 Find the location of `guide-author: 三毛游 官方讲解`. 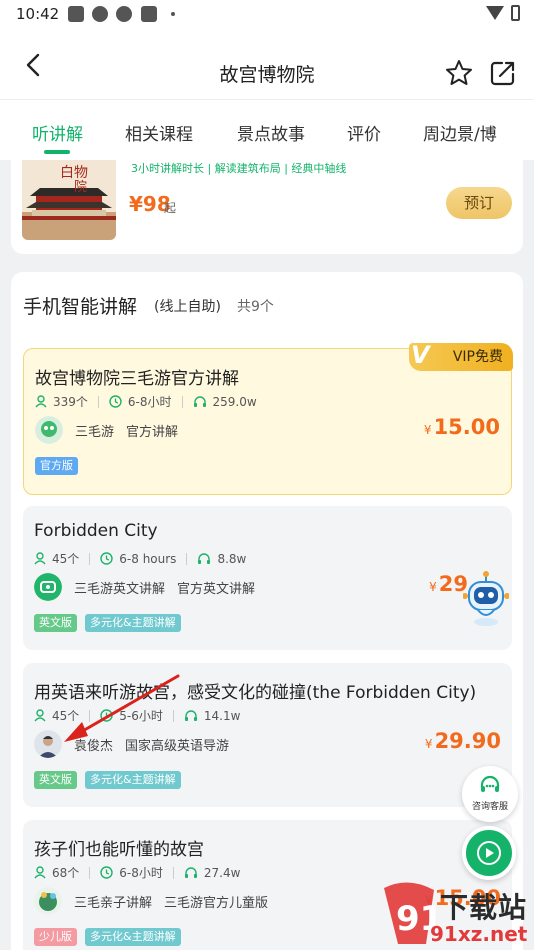

guide-author: 三毛游 官方讲解 is located at coordinates (106, 430).